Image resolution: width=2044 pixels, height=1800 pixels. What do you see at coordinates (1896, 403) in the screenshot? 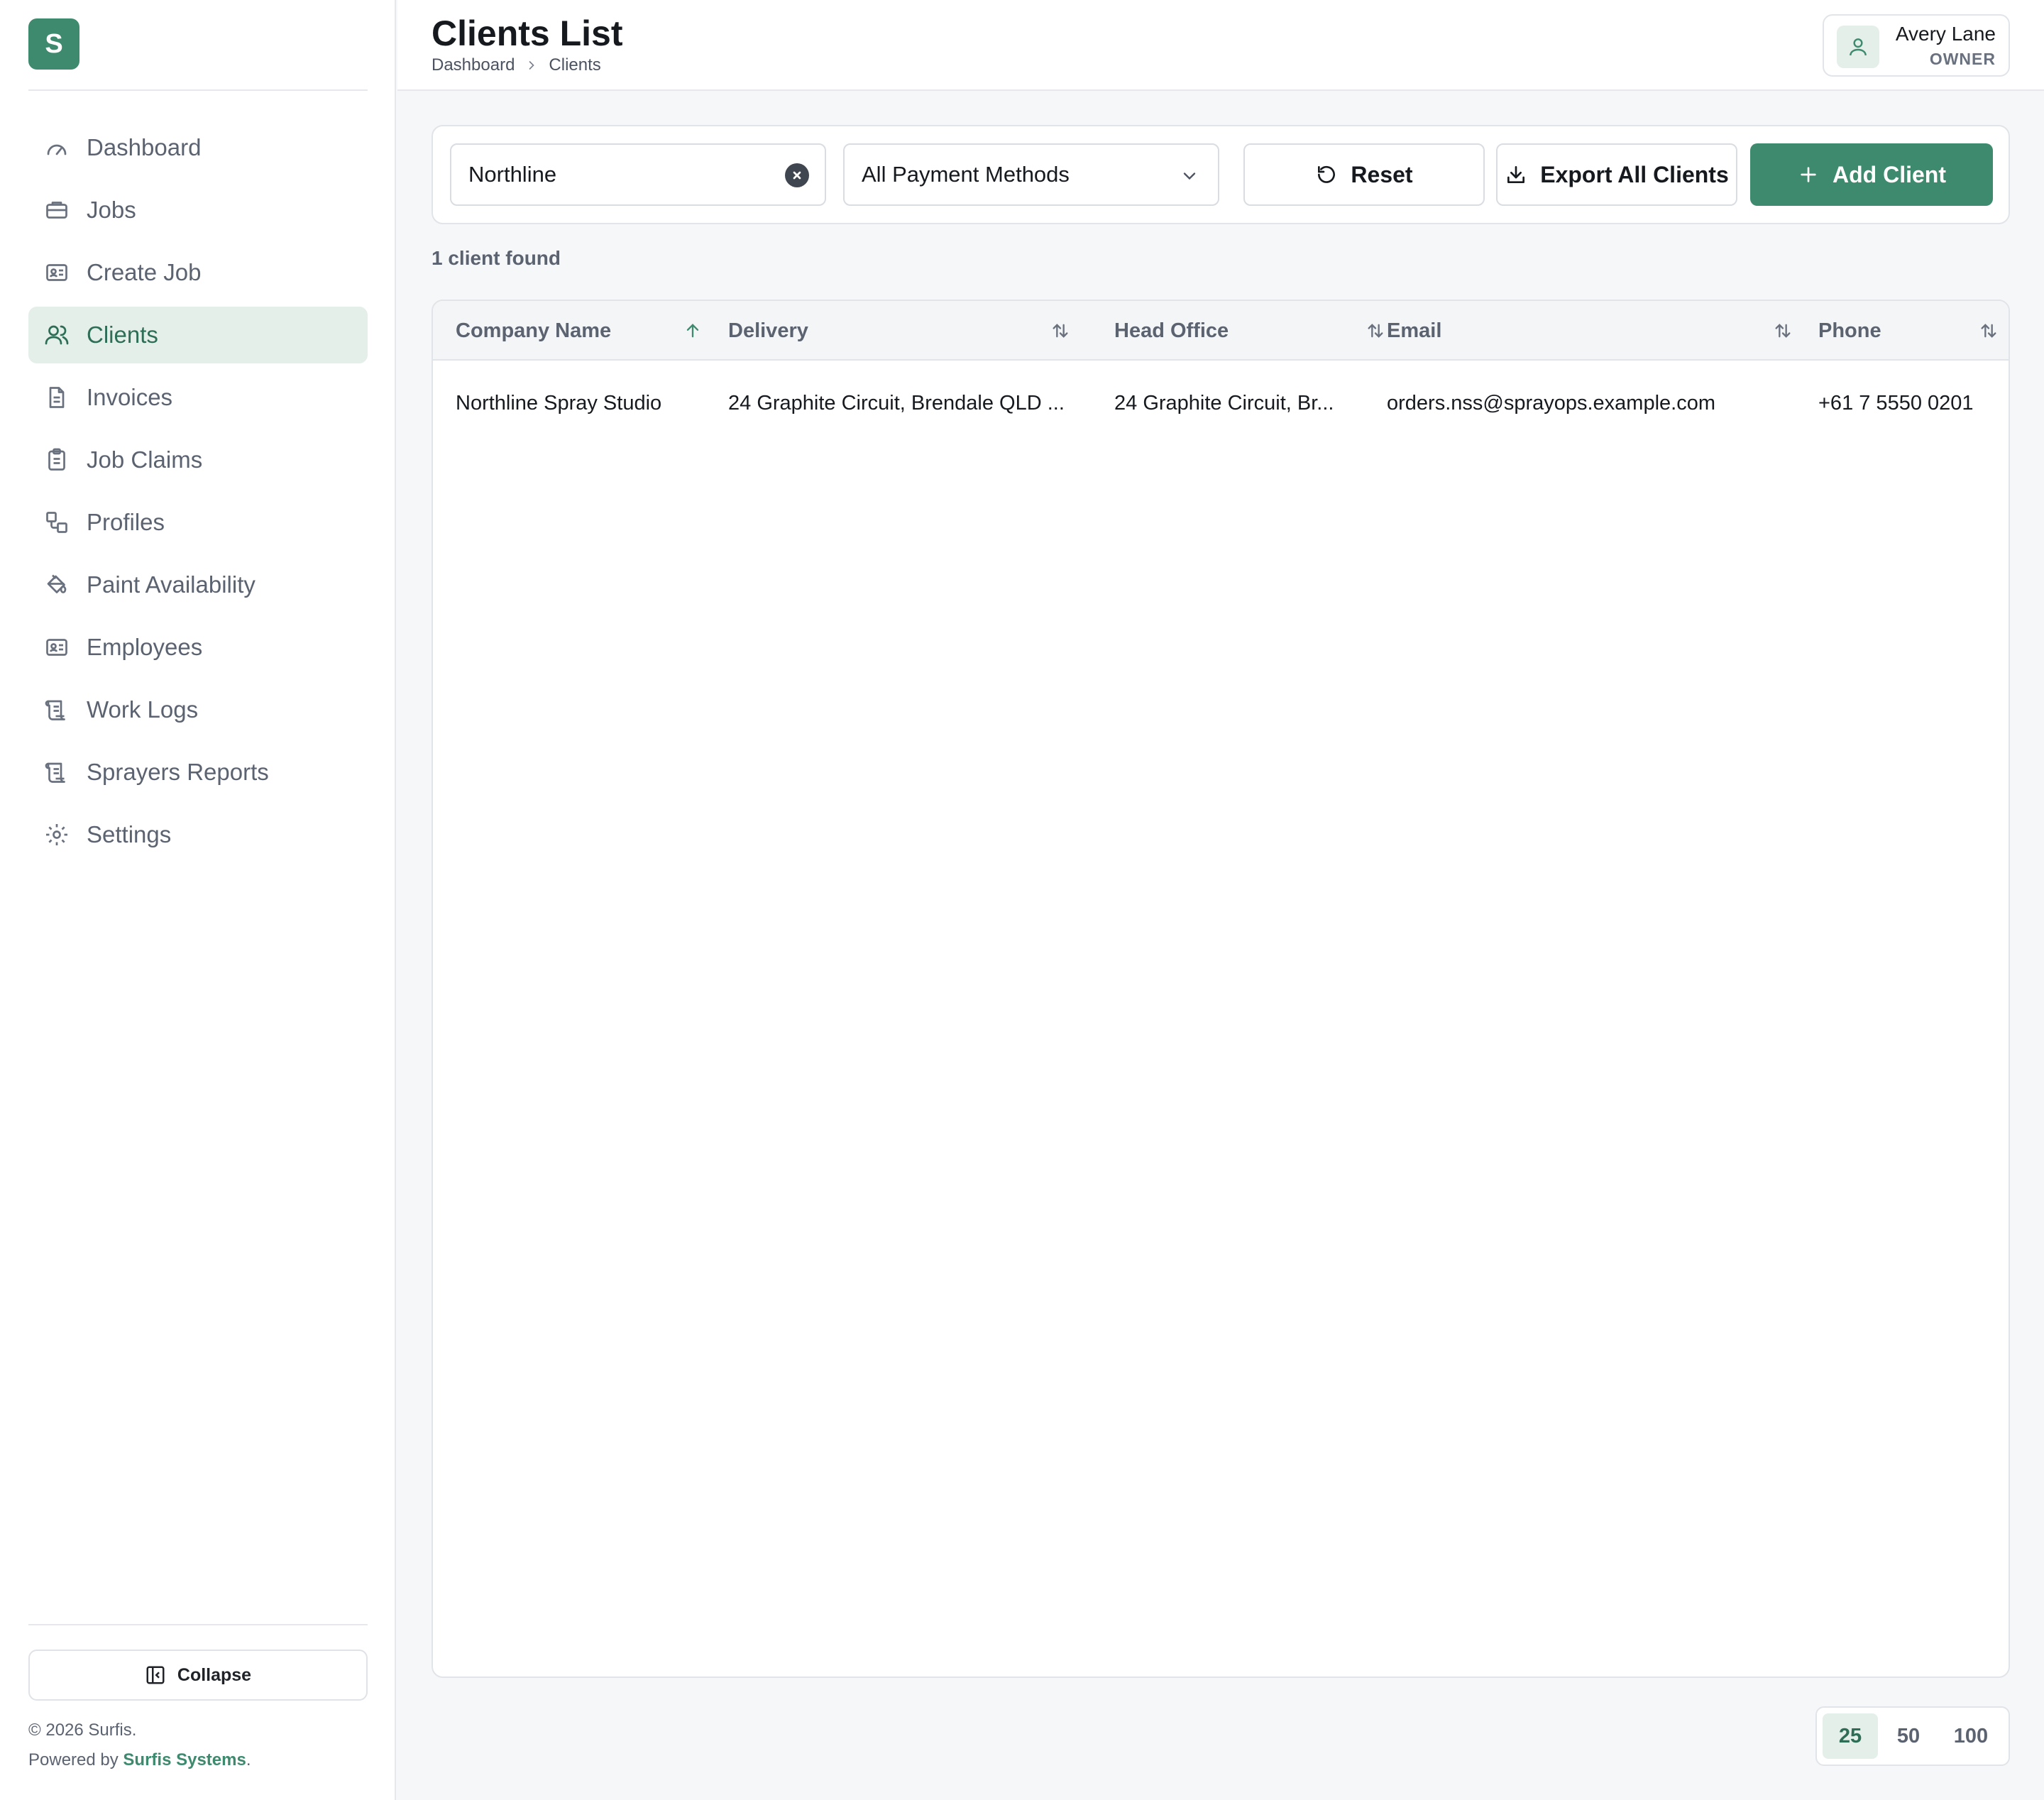
I see `cell-phone: +61 7 5550 0201` at bounding box center [1896, 403].